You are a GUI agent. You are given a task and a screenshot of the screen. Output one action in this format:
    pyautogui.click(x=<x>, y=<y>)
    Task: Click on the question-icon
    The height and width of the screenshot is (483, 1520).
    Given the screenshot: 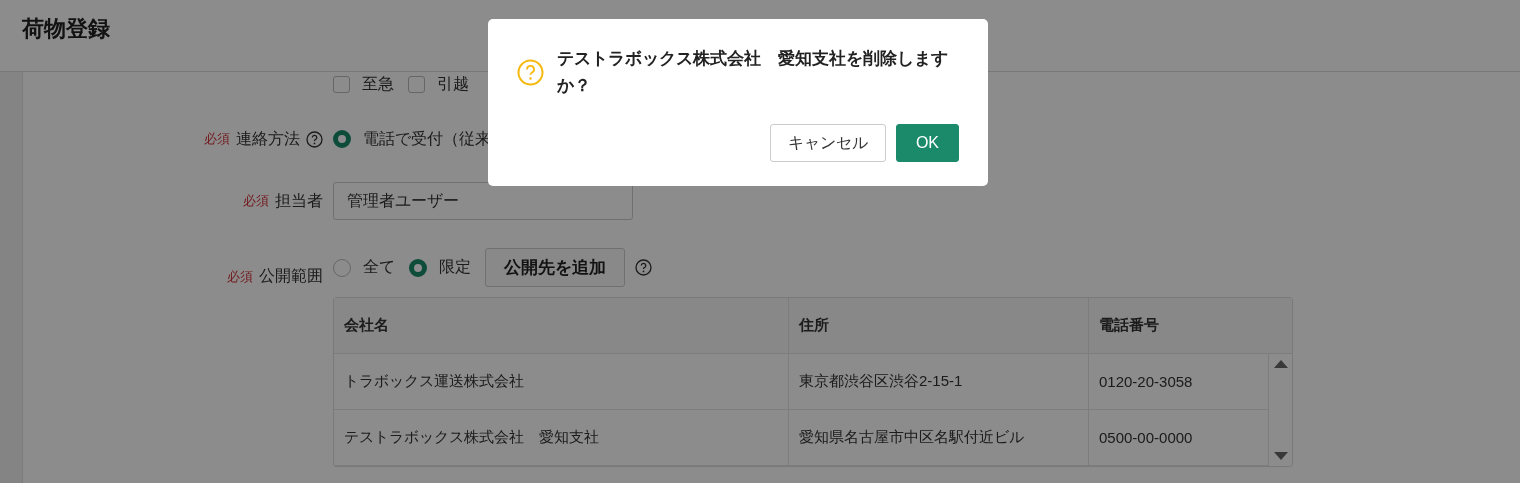 What is the action you would take?
    pyautogui.click(x=530, y=72)
    